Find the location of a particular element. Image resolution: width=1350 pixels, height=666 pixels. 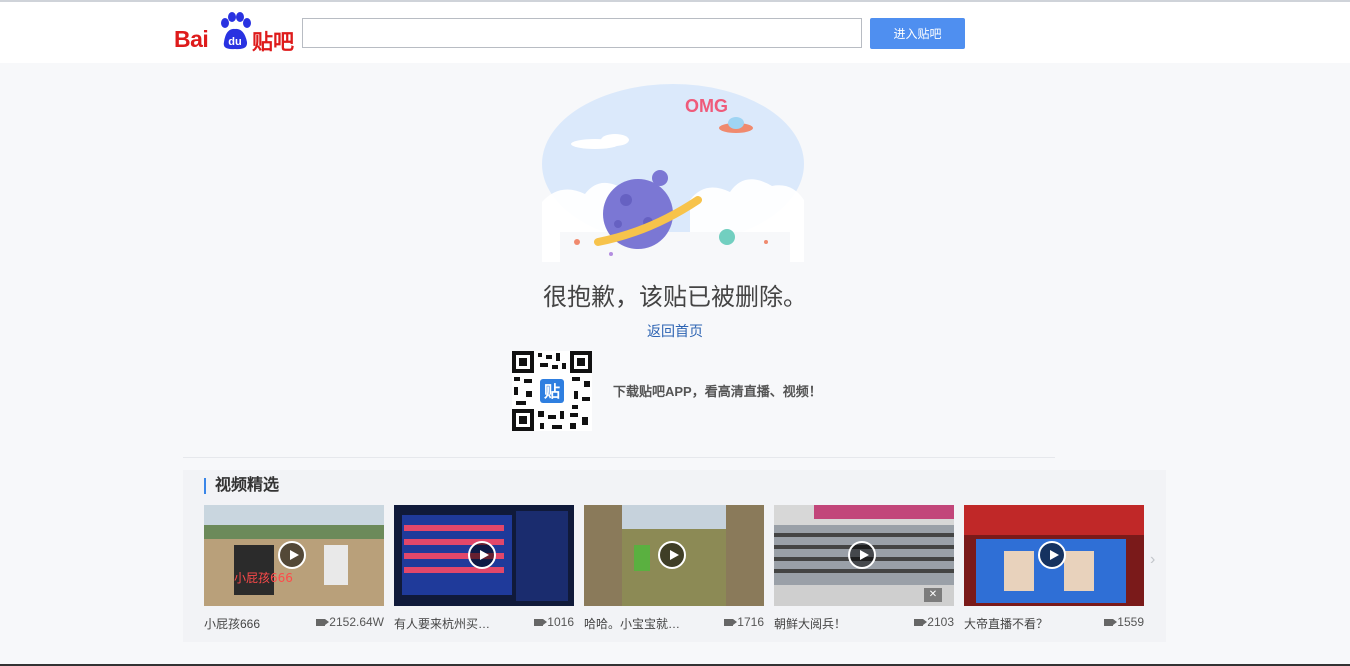

video-view-count: 2103 is located at coordinates (934, 622).